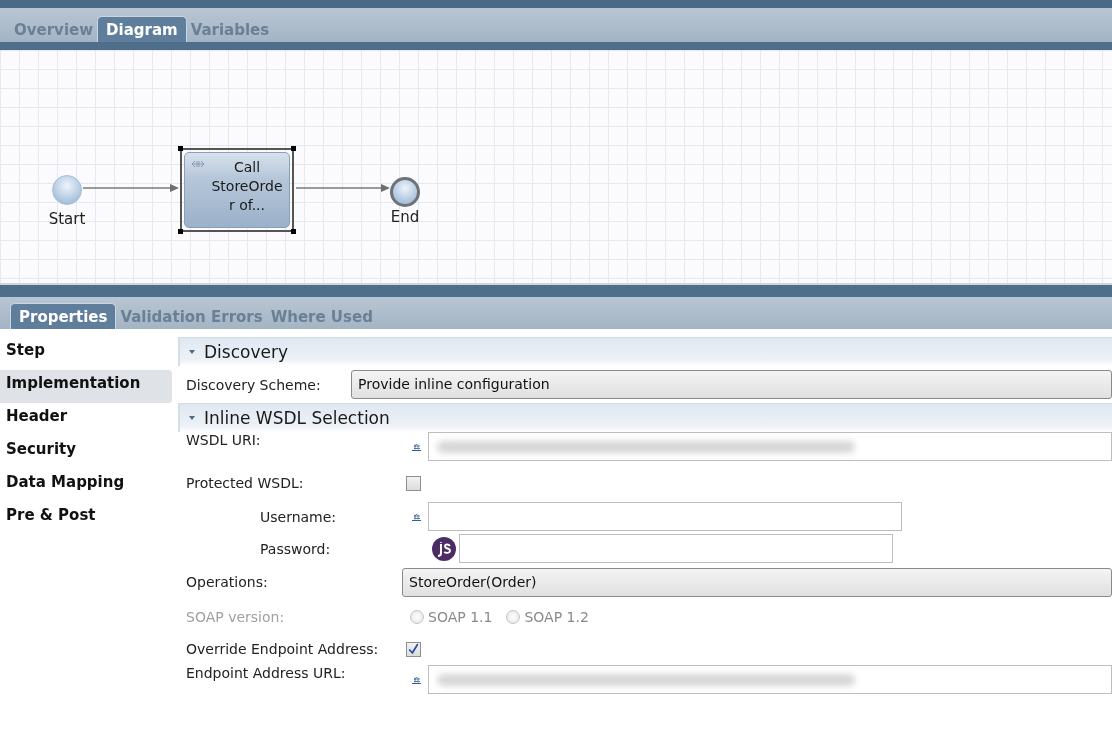 The height and width of the screenshot is (736, 1112). What do you see at coordinates (67, 219) in the screenshot?
I see `node-label: Start` at bounding box center [67, 219].